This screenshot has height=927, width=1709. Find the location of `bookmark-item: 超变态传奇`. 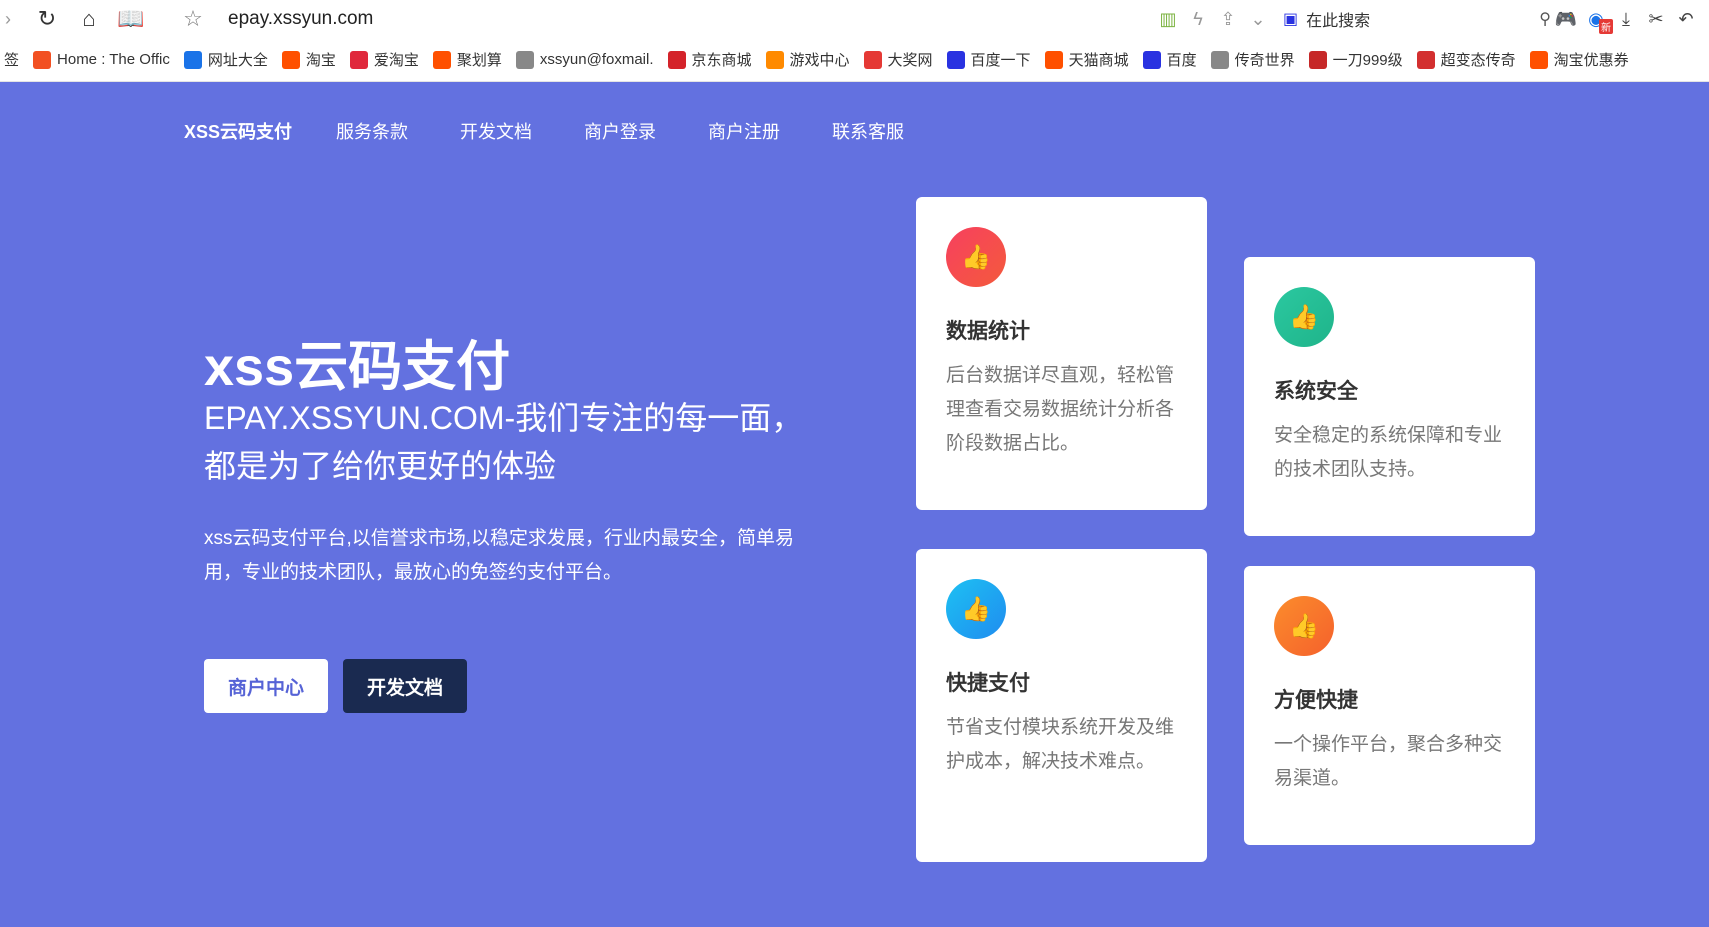

bookmark-item: 超变态传奇 is located at coordinates (1466, 59).